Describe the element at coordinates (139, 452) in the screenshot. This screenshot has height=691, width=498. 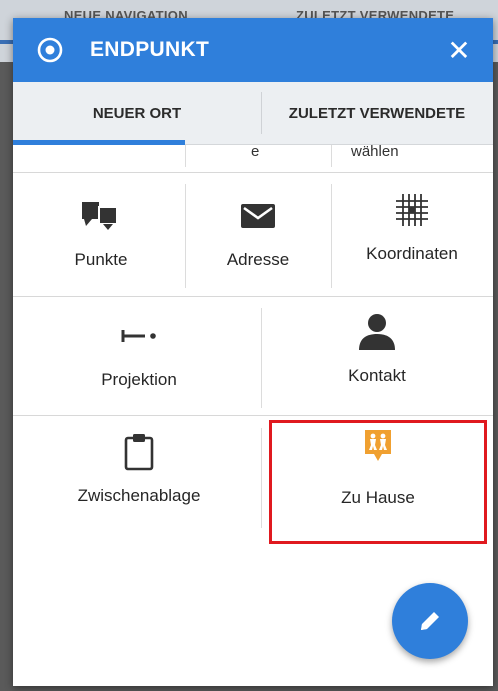
I see `clipboard-icon` at that location.